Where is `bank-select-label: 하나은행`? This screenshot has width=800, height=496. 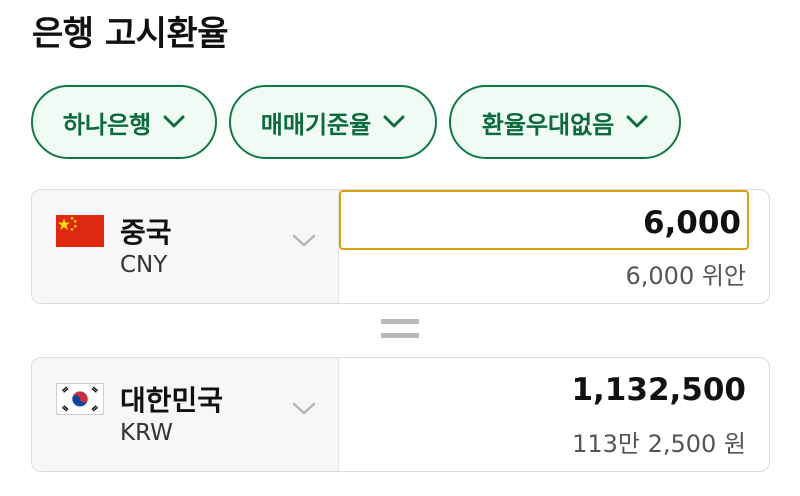 bank-select-label: 하나은행 is located at coordinates (107, 124).